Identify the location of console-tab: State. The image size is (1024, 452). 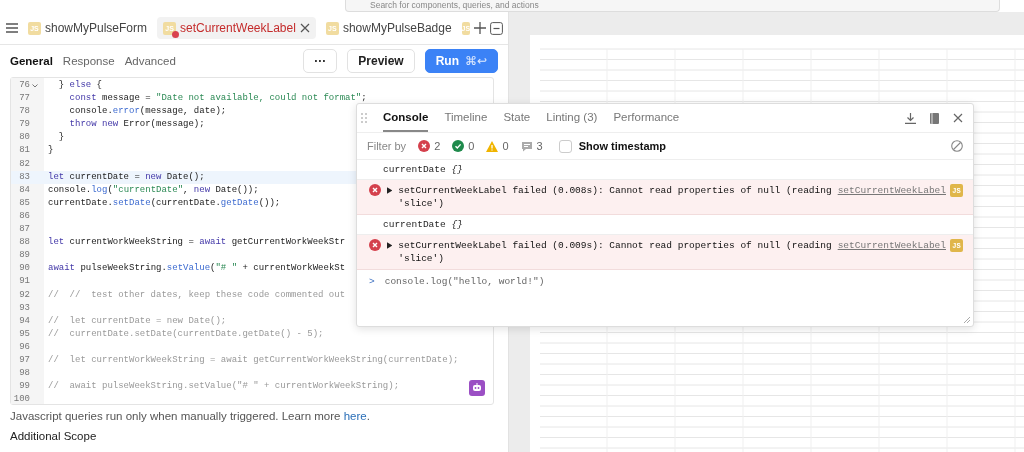
(517, 118).